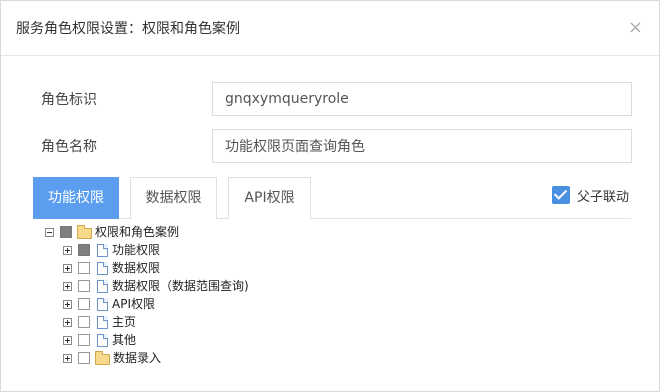 Image resolution: width=660 pixels, height=392 pixels. What do you see at coordinates (109, 304) in the screenshot?
I see `tree-node: API权限` at bounding box center [109, 304].